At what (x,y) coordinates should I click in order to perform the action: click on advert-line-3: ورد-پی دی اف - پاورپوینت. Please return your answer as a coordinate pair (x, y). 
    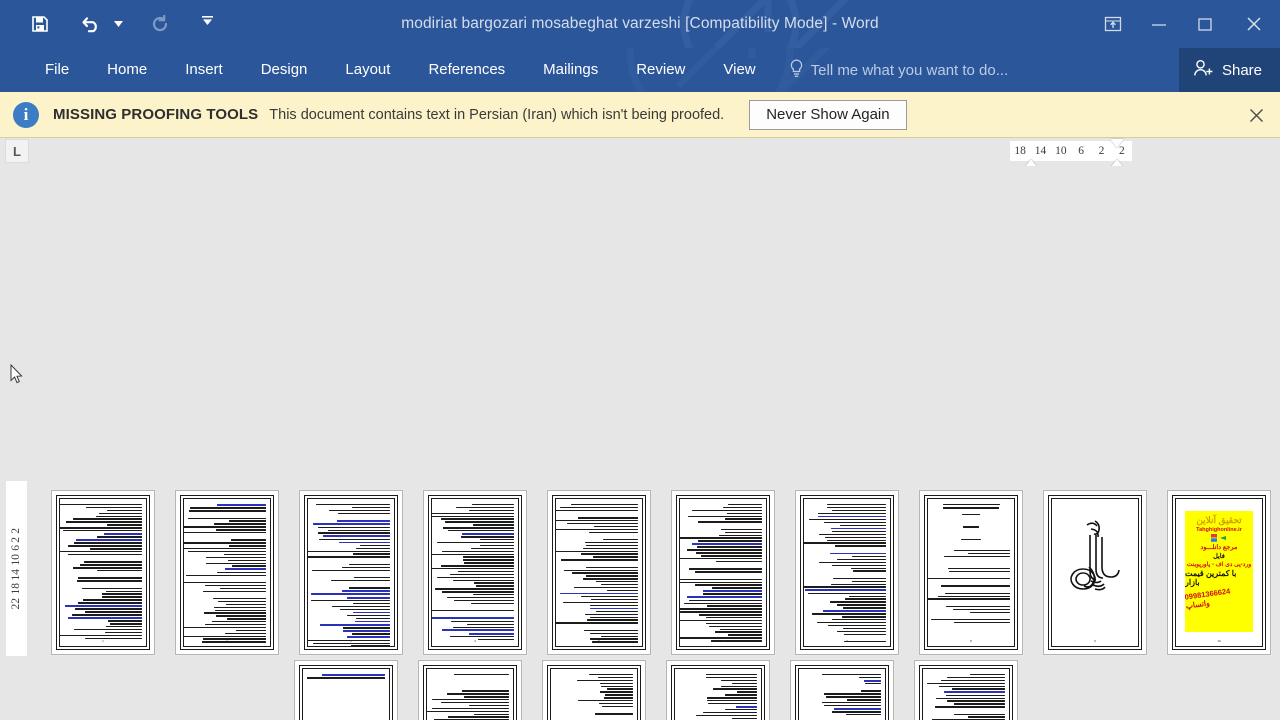
    Looking at the image, I should click on (1219, 565).